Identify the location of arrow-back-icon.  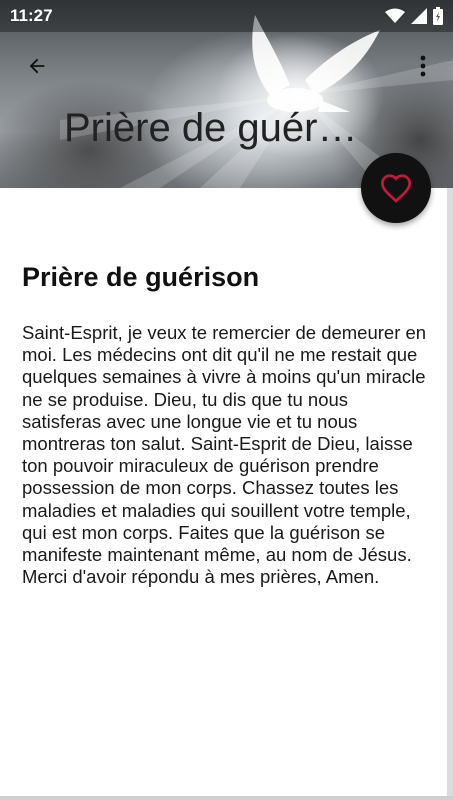
(37, 66).